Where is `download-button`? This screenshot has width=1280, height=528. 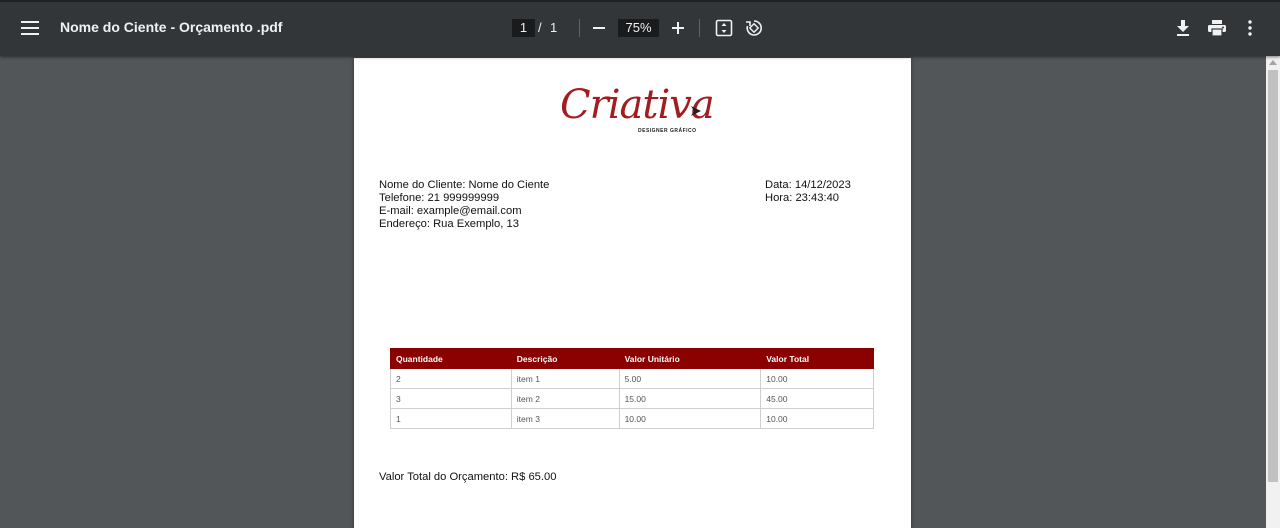 download-button is located at coordinates (1183, 28).